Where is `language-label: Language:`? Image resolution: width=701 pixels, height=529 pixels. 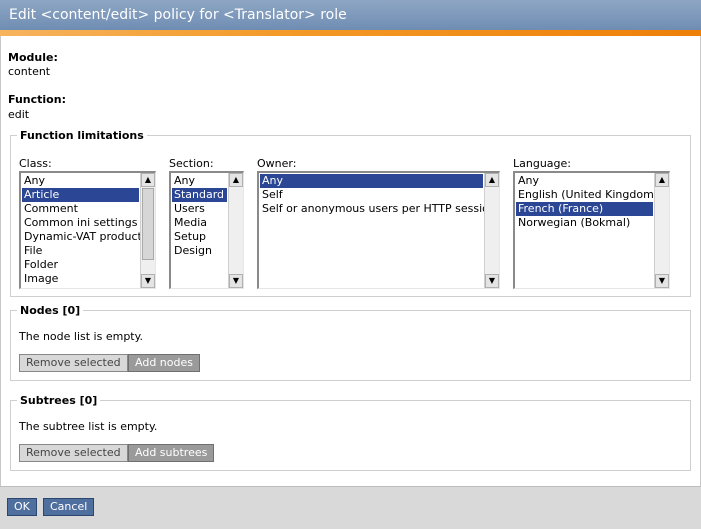
language-label: Language: is located at coordinates (542, 163).